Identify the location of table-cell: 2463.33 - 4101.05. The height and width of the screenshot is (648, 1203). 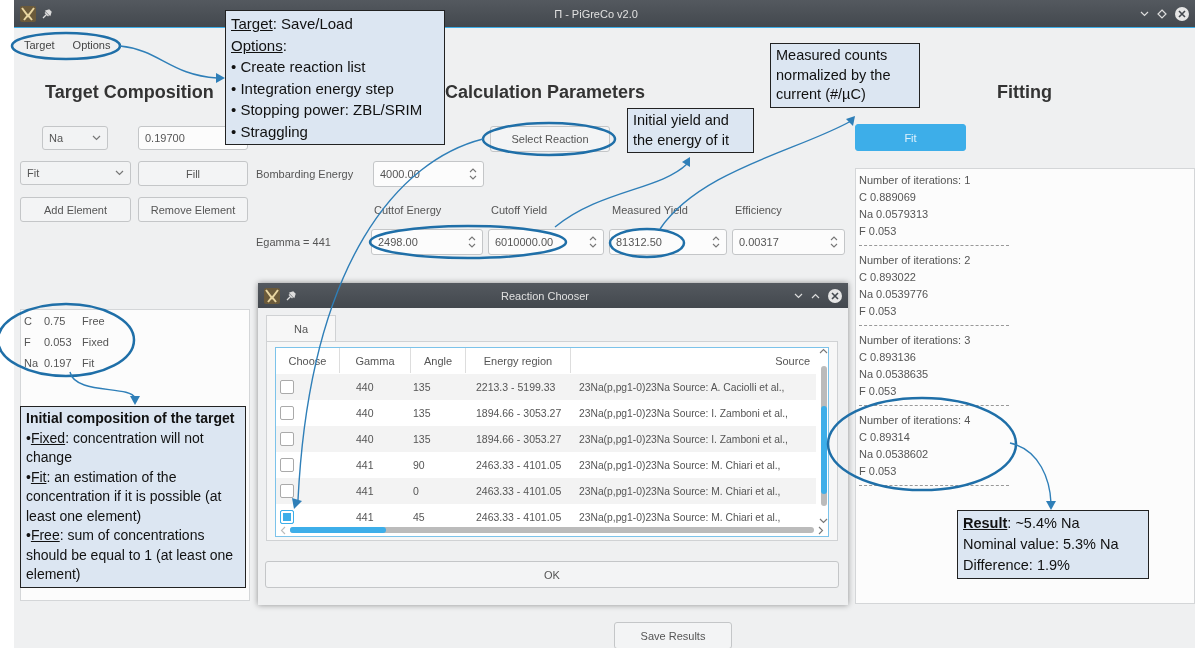
(518, 491).